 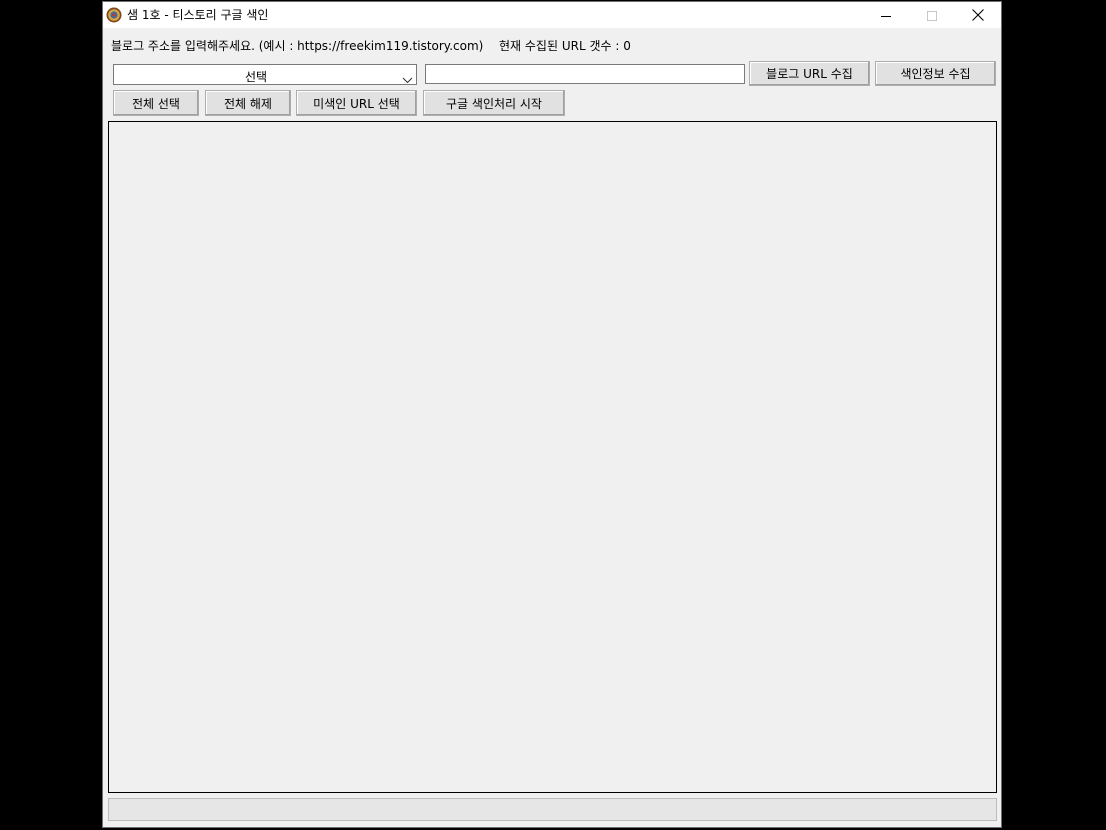 What do you see at coordinates (198, 15) in the screenshot?
I see `window-title: 샘 1호 - 티스토리 구글 색인` at bounding box center [198, 15].